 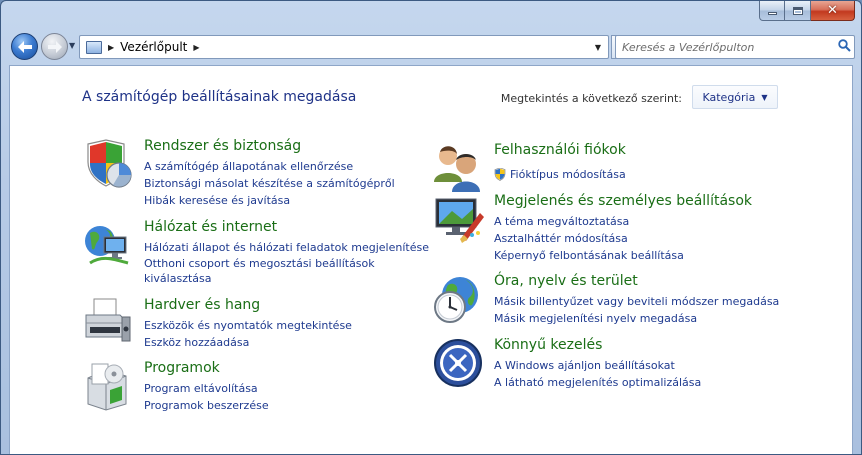 I want to click on network-globe-icon, so click(x=107, y=245).